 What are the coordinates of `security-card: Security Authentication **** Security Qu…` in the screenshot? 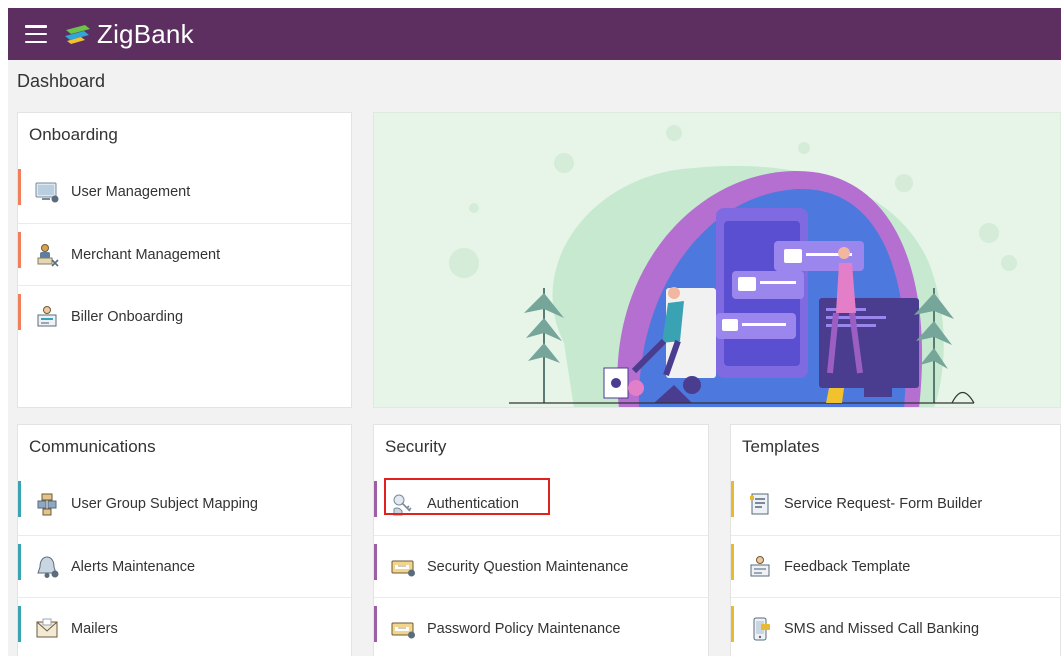 It's located at (541, 540).